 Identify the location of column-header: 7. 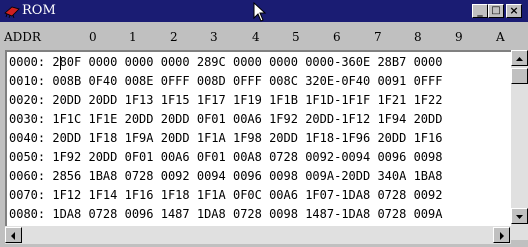
(378, 37).